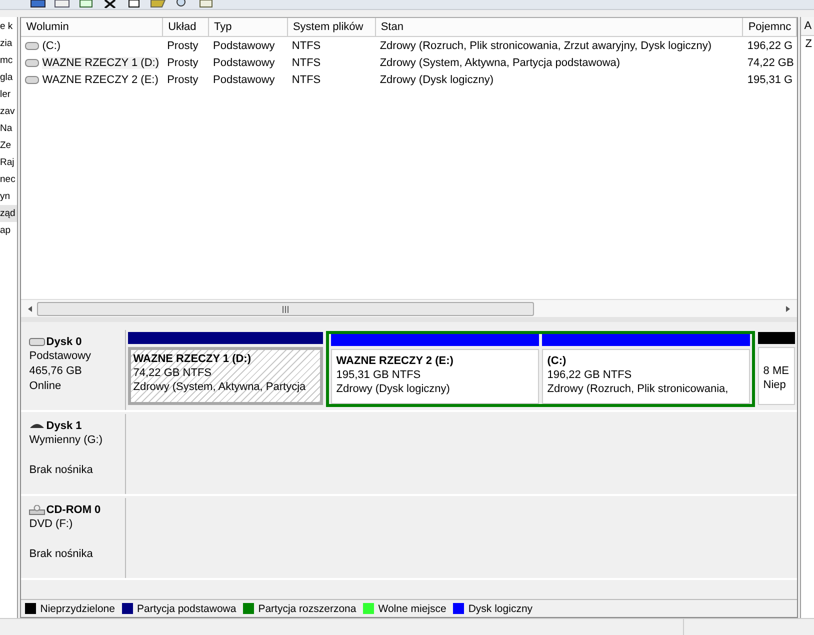 The image size is (814, 635). What do you see at coordinates (393, 389) in the screenshot?
I see `partition-status: Zdrowy (Dysk logiczny)` at bounding box center [393, 389].